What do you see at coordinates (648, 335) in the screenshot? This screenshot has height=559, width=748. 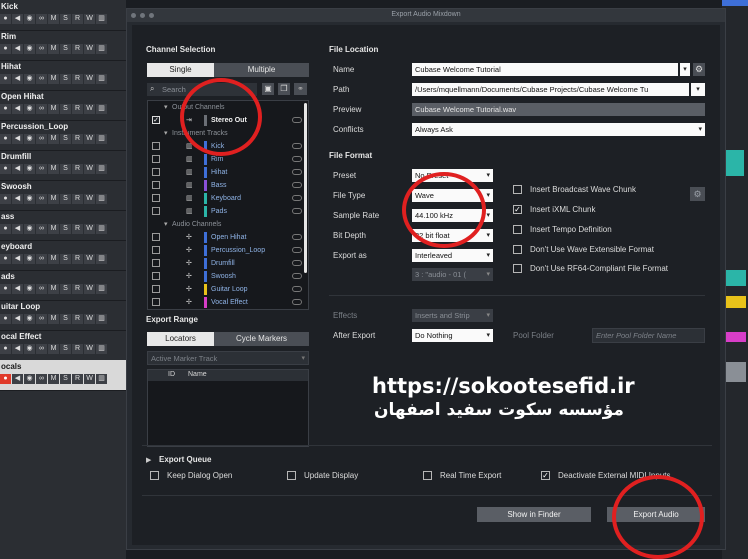 I see `pool-folder-input: Enter Pool Folder Name` at bounding box center [648, 335].